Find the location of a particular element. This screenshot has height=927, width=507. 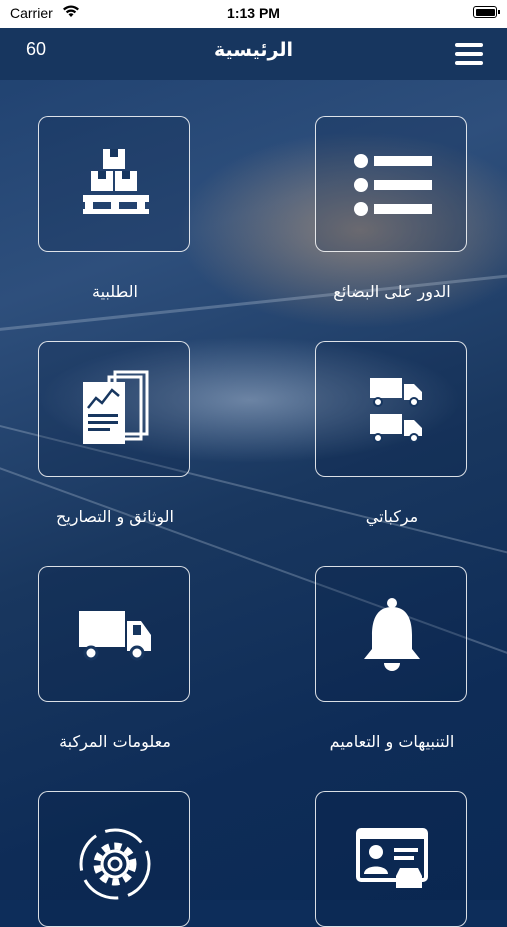

top-navigation-bar: 60 الرئيسية is located at coordinates (253, 54).